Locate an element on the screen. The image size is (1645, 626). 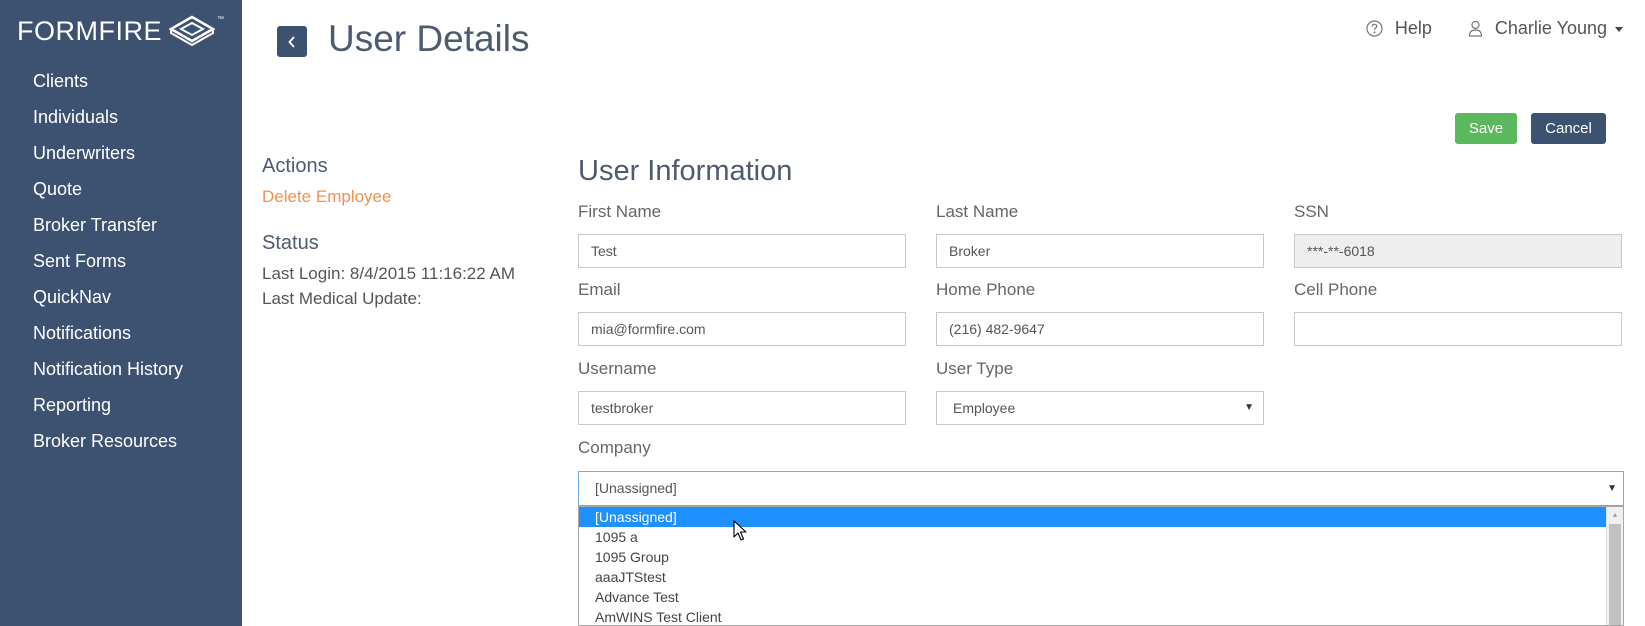
top-links: Help Charlie Young is located at coordinates (1494, 28).